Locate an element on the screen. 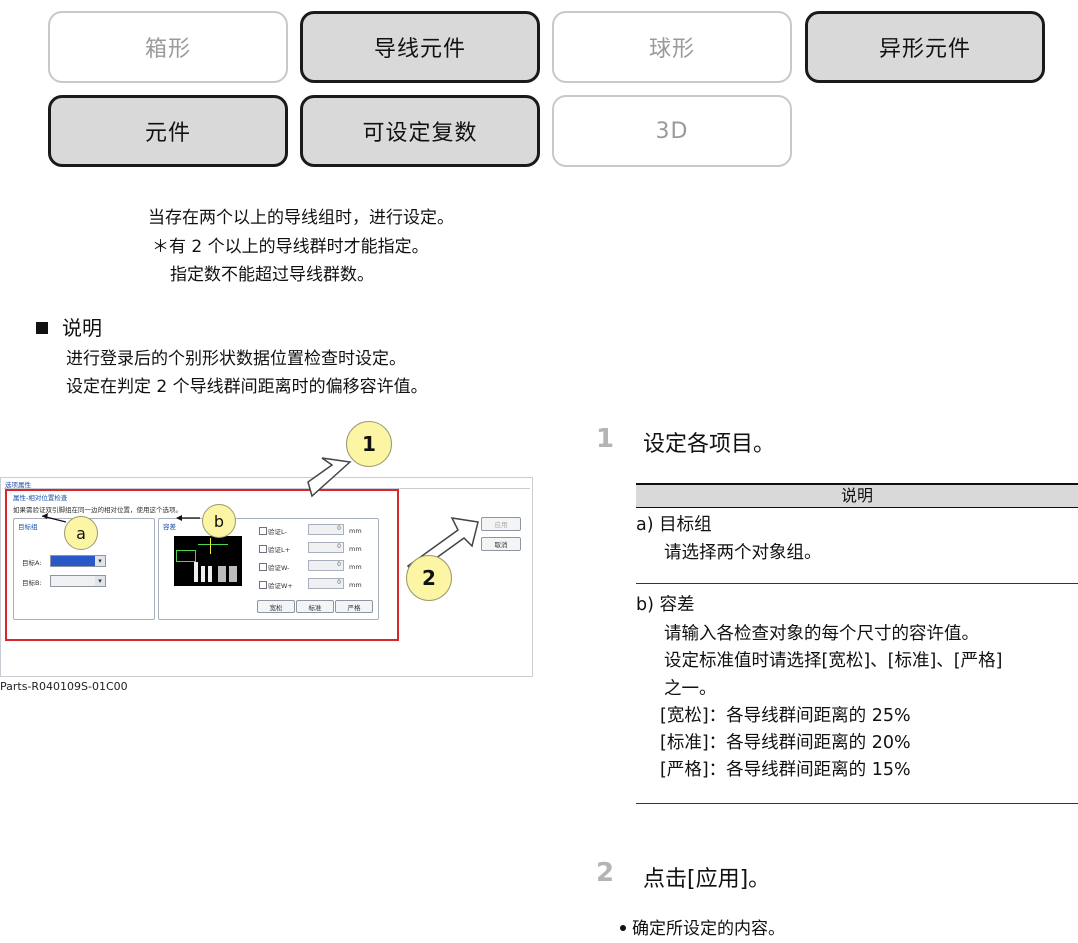 This screenshot has height=943, width=1078. arrow-1-icon is located at coordinates (329, 477).